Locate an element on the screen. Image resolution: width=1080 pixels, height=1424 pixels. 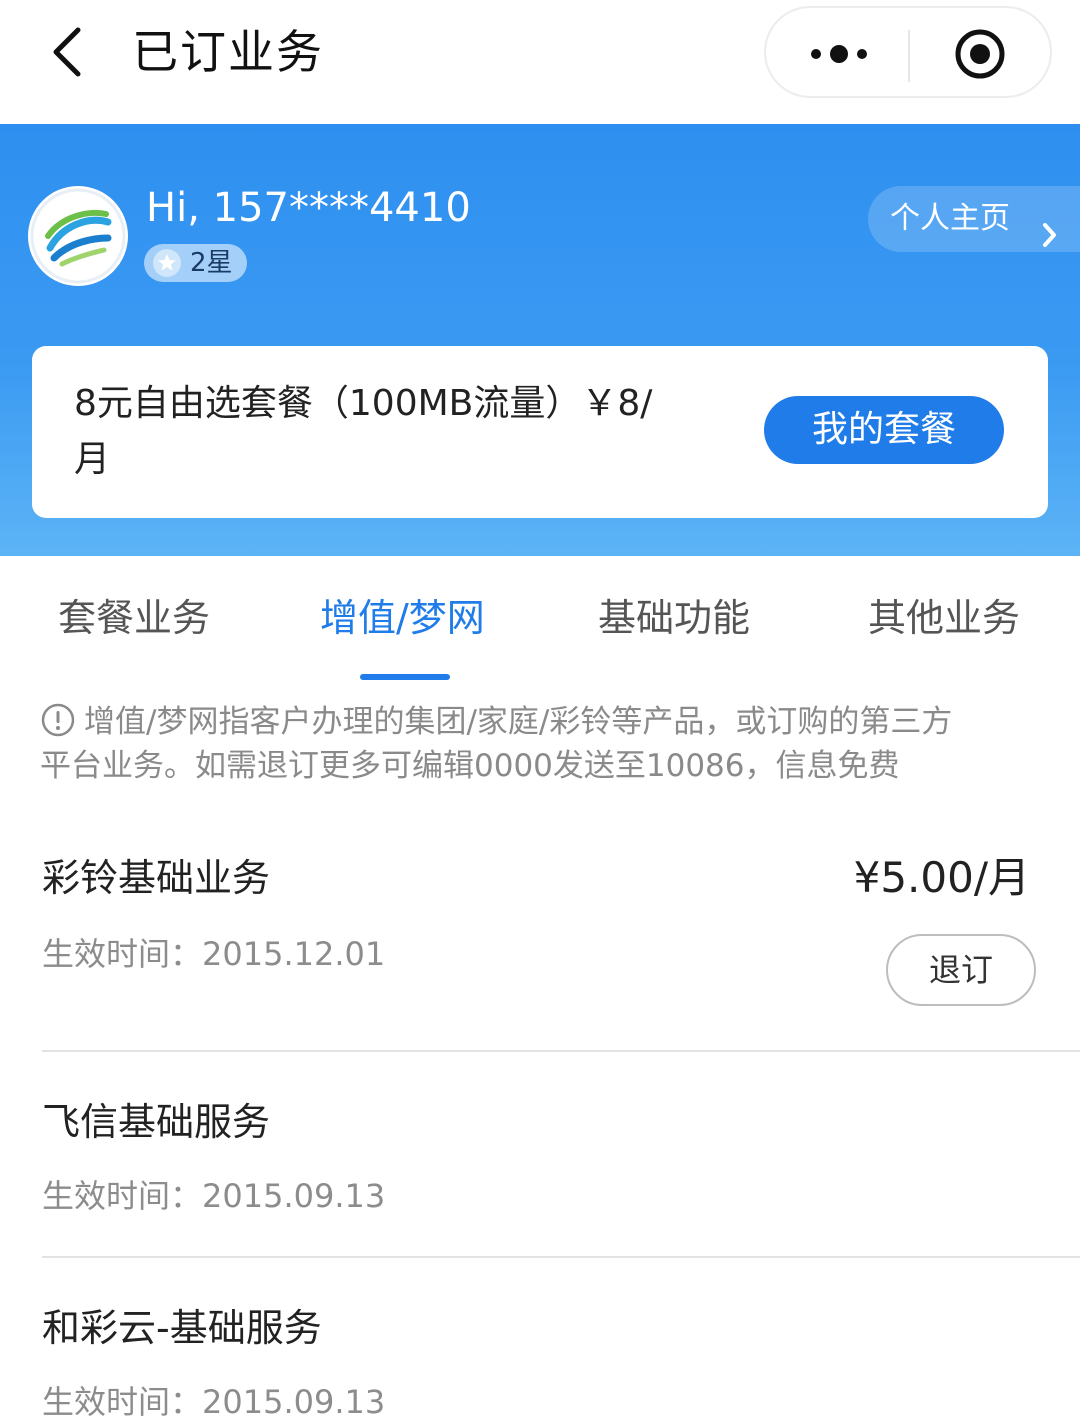
plan-line-2: 月 is located at coordinates (92, 459).